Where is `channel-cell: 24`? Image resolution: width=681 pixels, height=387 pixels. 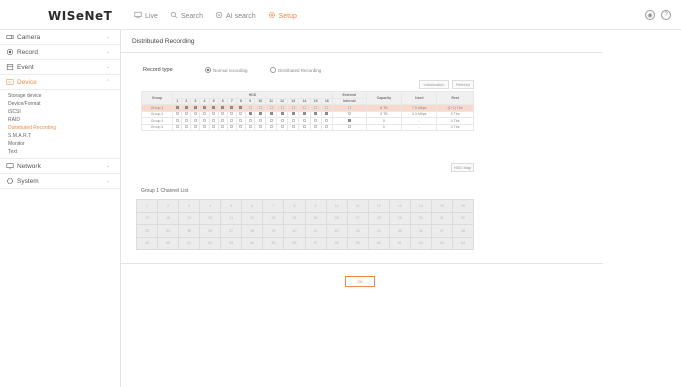 channel-cell: 24 is located at coordinates (294, 218).